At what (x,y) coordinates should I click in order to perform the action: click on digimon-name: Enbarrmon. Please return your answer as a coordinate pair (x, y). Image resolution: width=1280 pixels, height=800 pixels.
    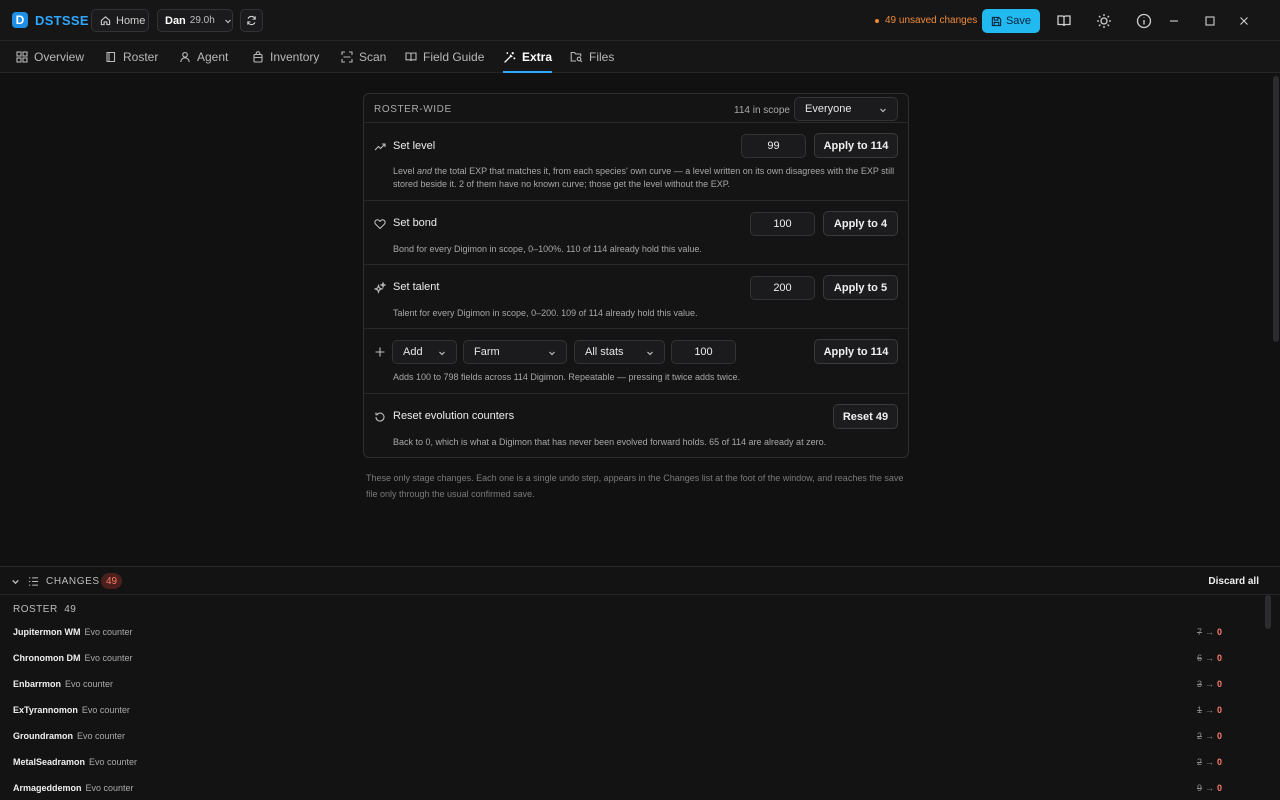
    Looking at the image, I should click on (37, 684).